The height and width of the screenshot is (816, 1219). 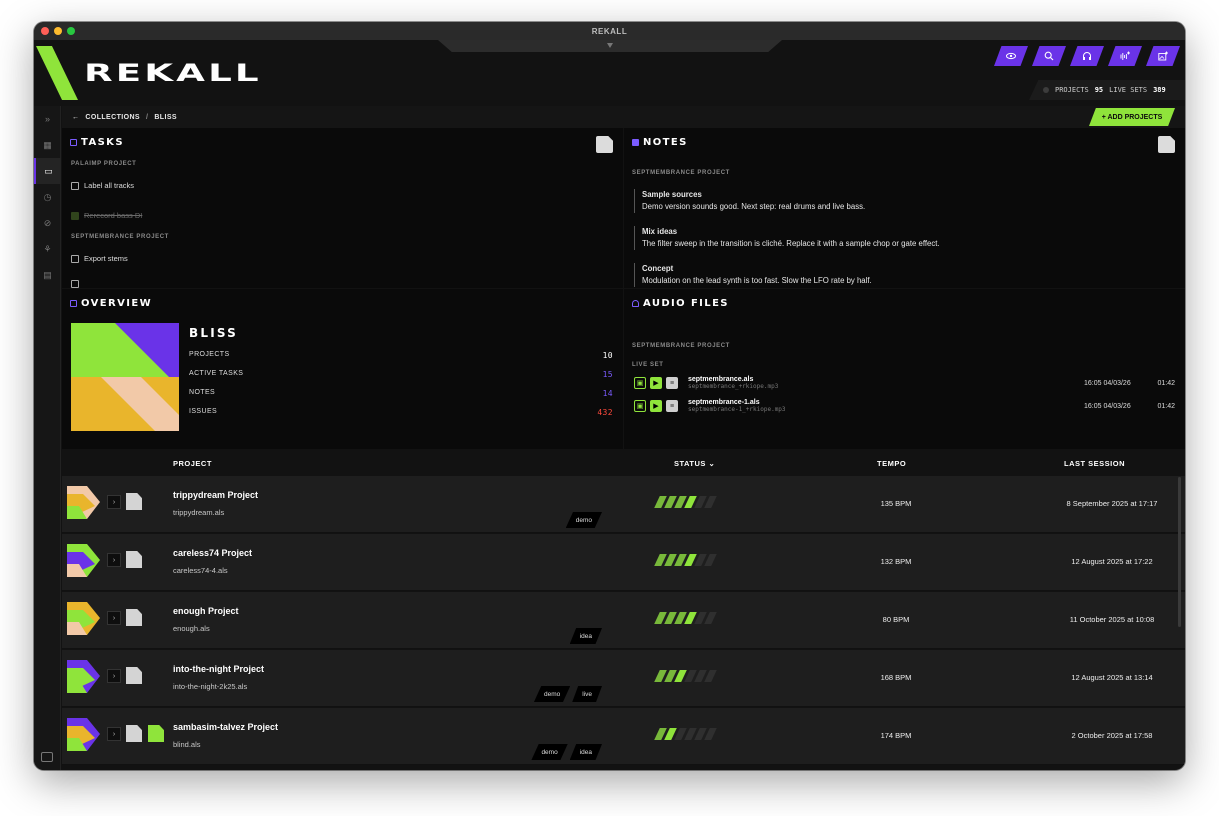 I want to click on expand-sidebar-button: », so click(x=47, y=119).